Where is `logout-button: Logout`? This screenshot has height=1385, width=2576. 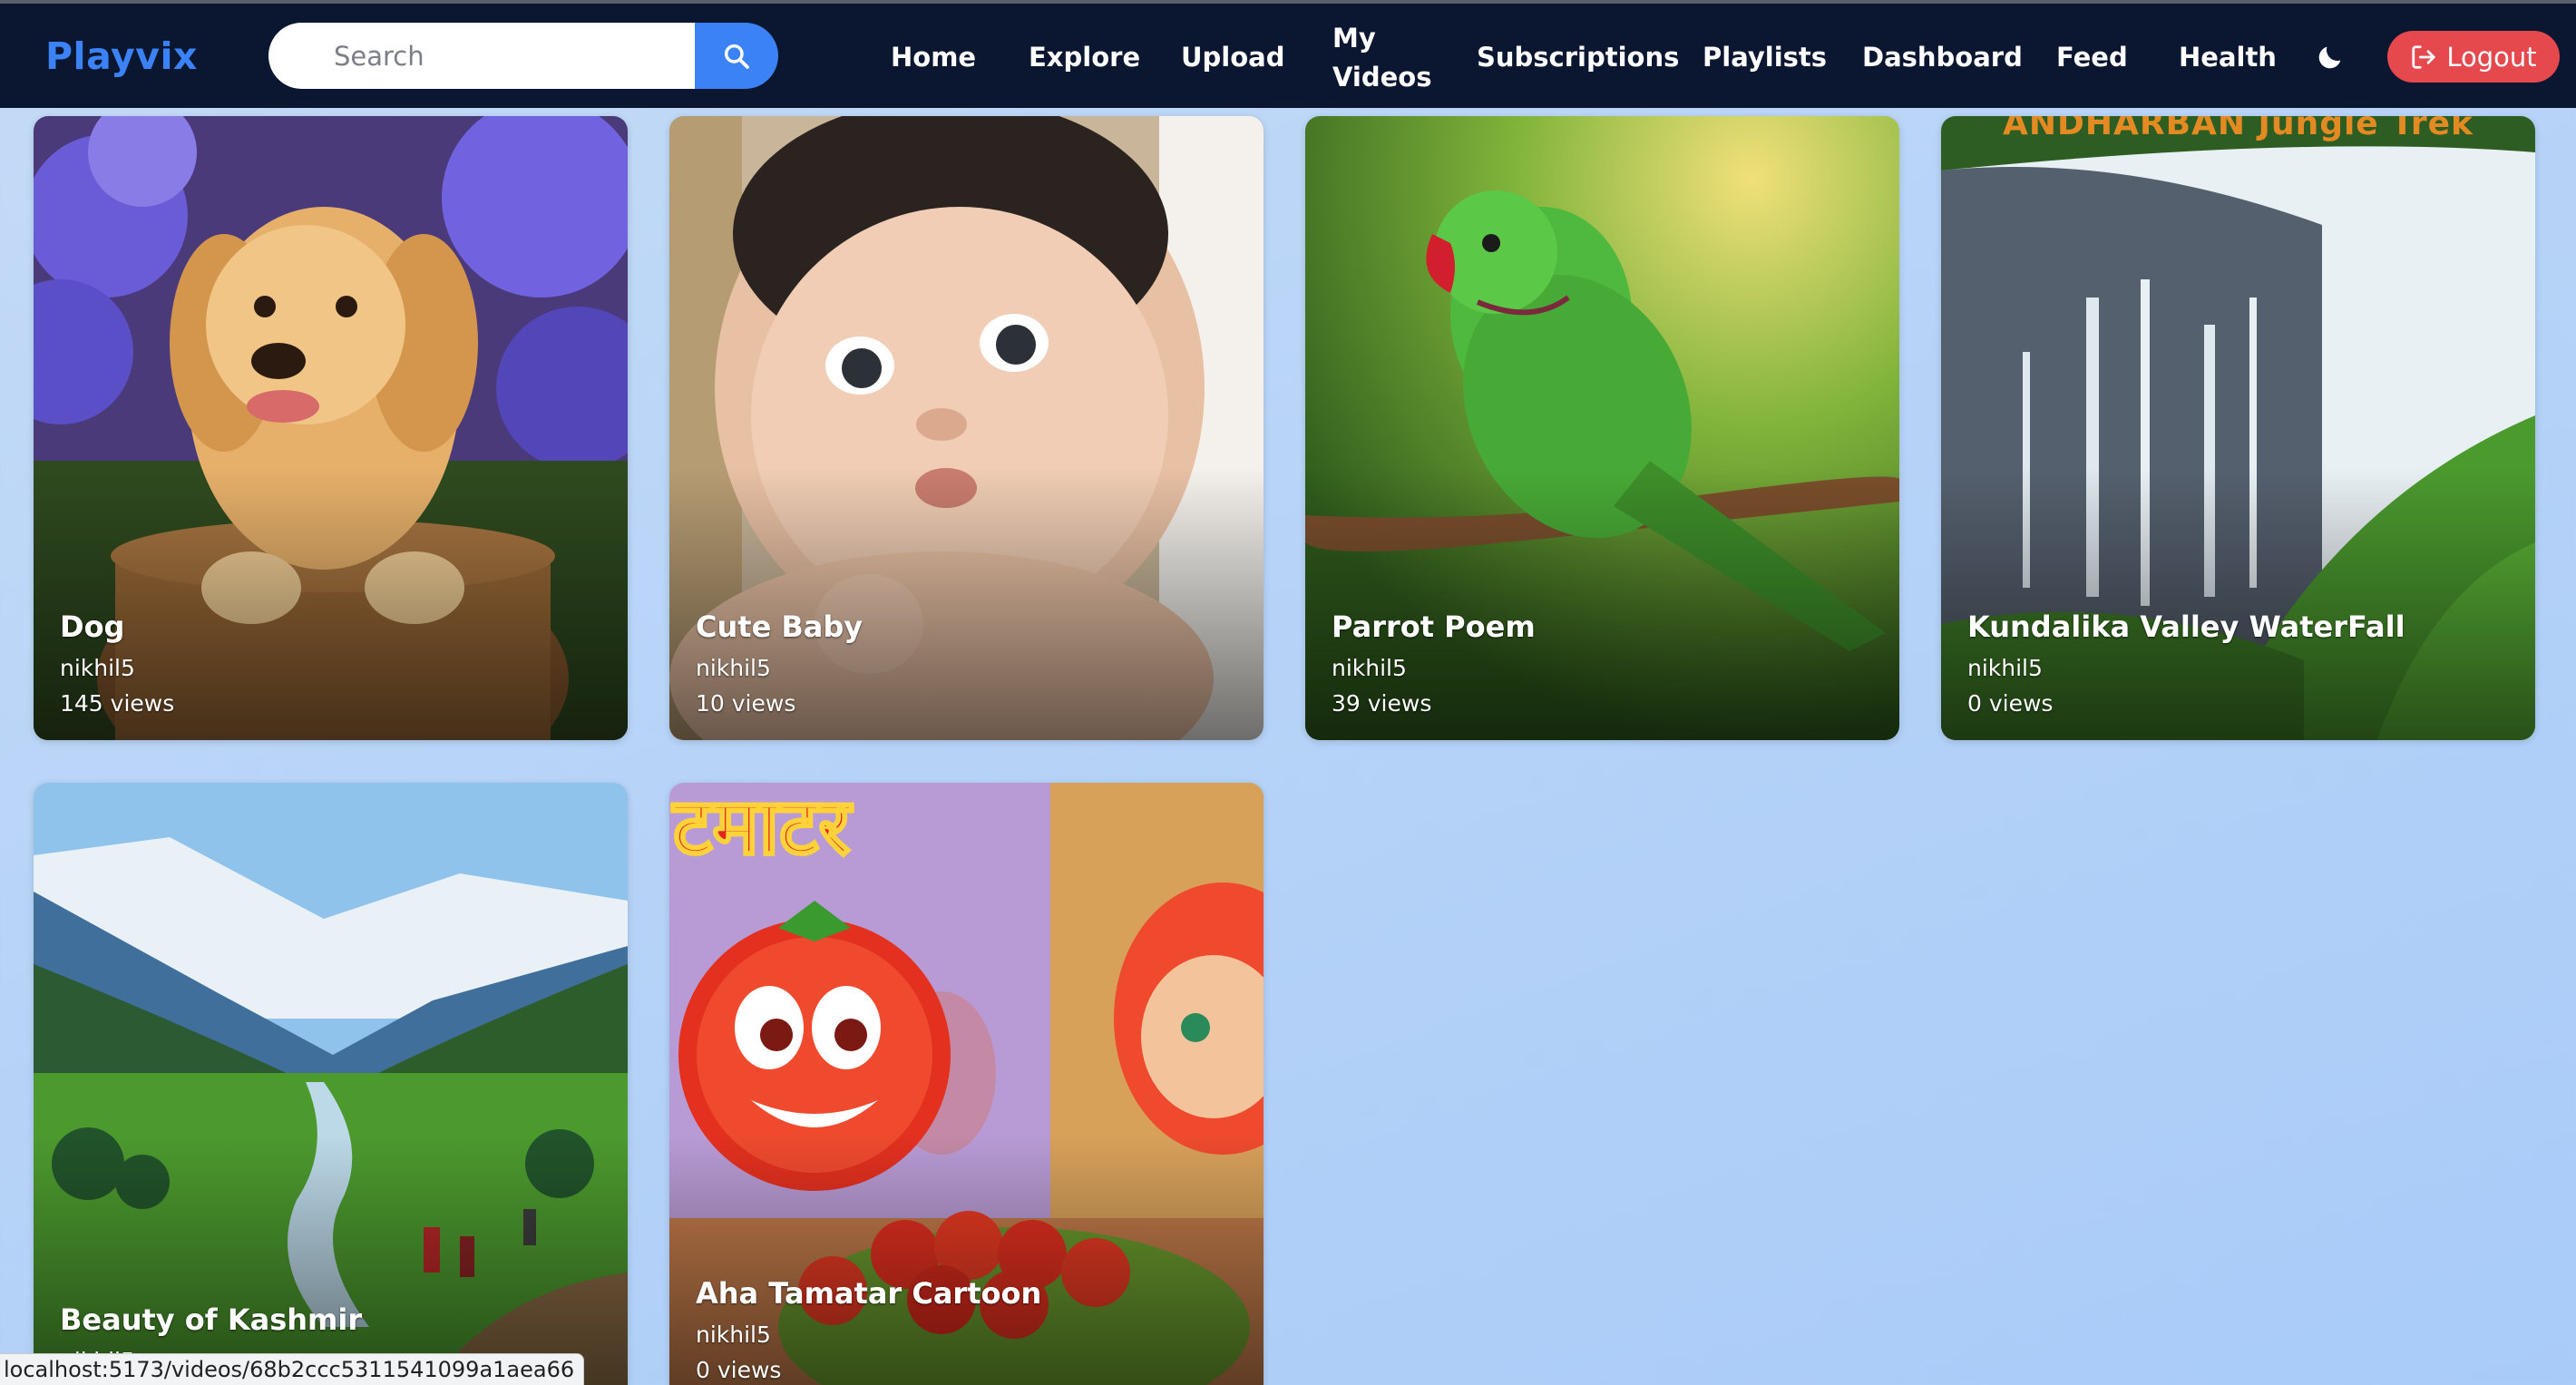
logout-button: Logout is located at coordinates (2473, 57).